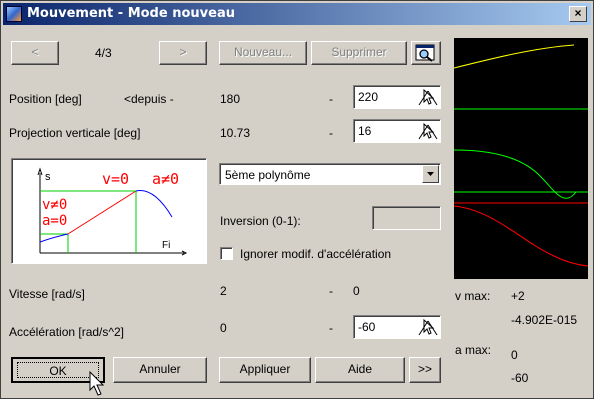  I want to click on acceleration-input: -60, so click(366, 327).